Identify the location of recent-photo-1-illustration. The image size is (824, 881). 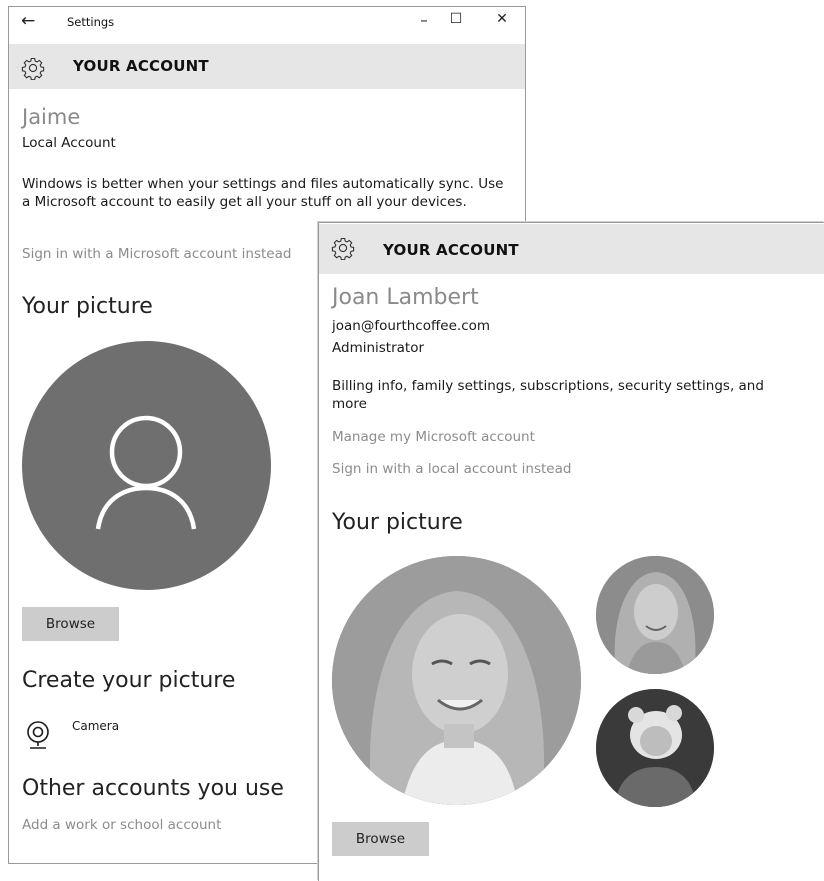
(655, 615).